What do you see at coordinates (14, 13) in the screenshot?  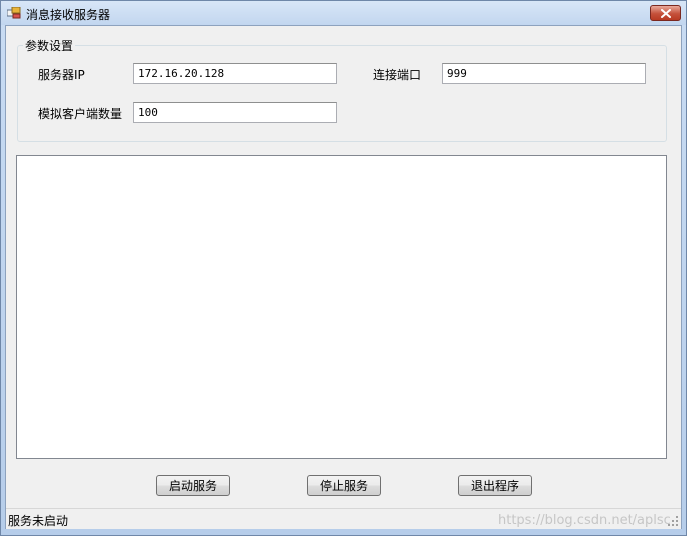 I see `app-window-icon` at bounding box center [14, 13].